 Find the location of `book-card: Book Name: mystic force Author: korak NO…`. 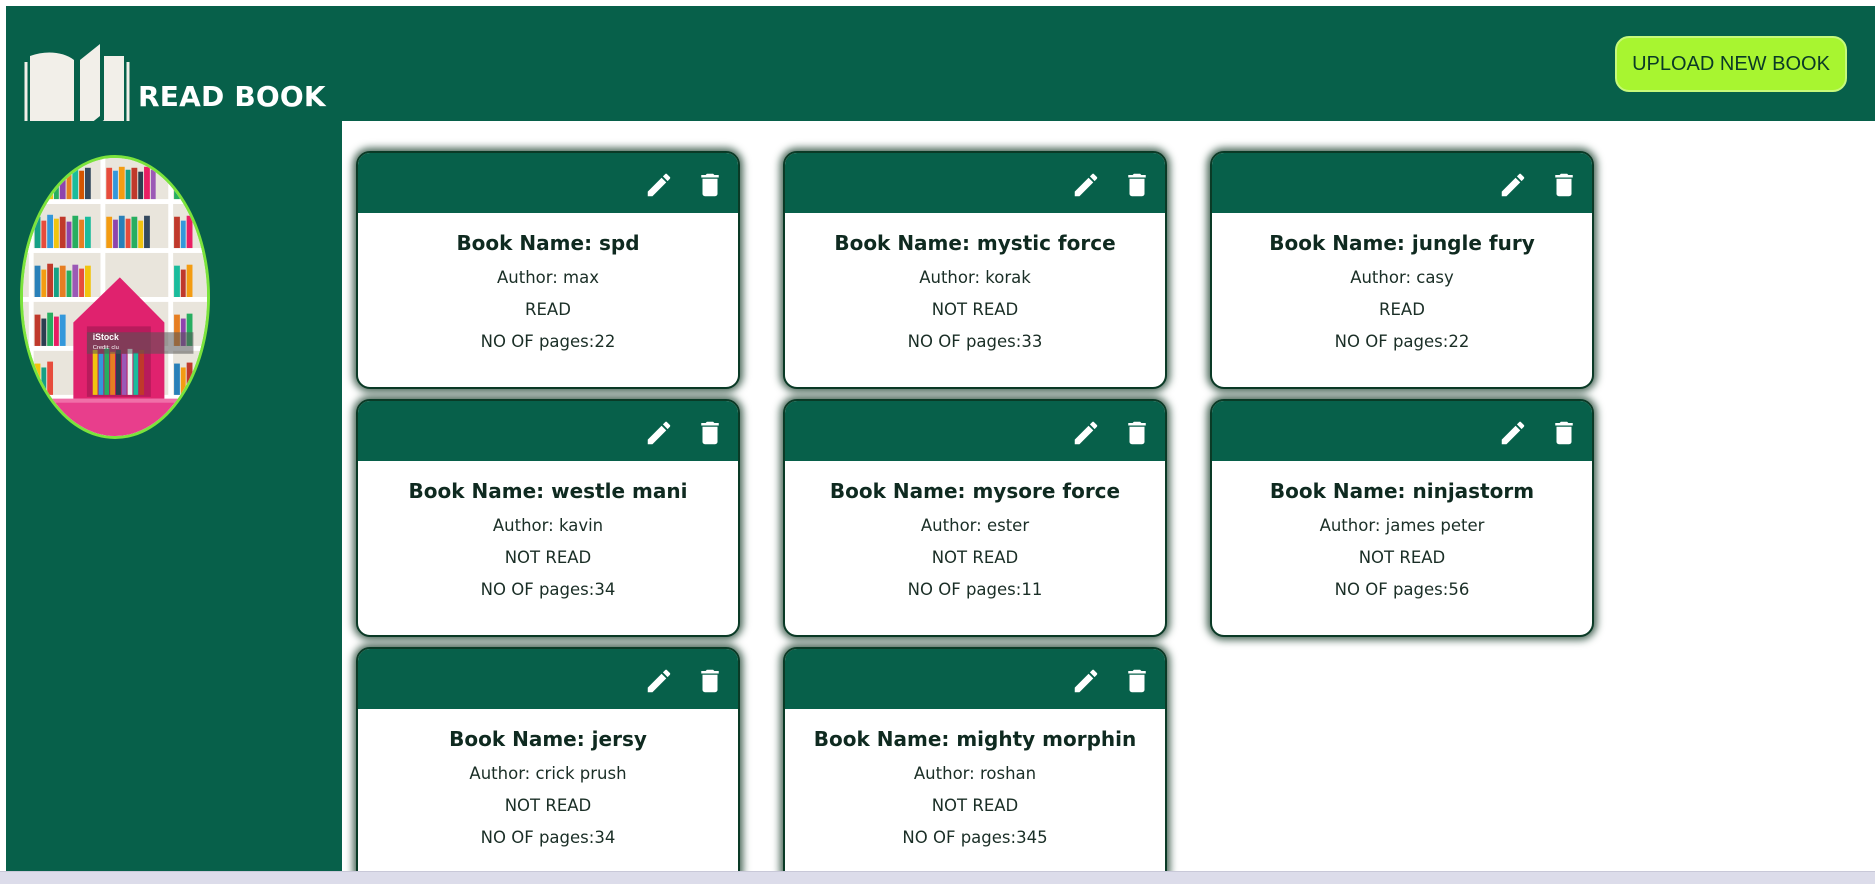

book-card: Book Name: mystic force Author: korak NO… is located at coordinates (975, 270).